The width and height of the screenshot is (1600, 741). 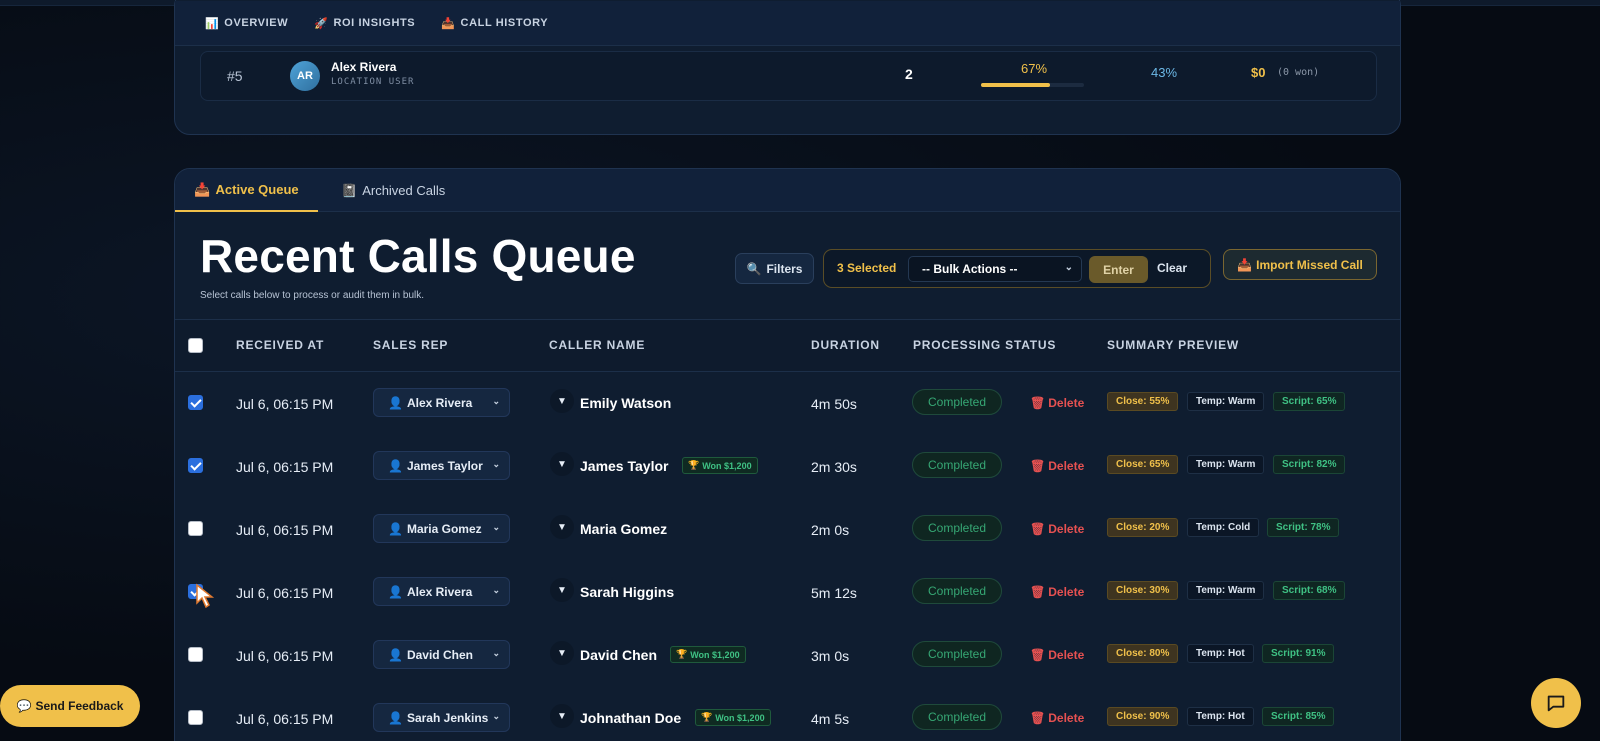 I want to click on caller-name: Johnathan Doe, so click(x=631, y=718).